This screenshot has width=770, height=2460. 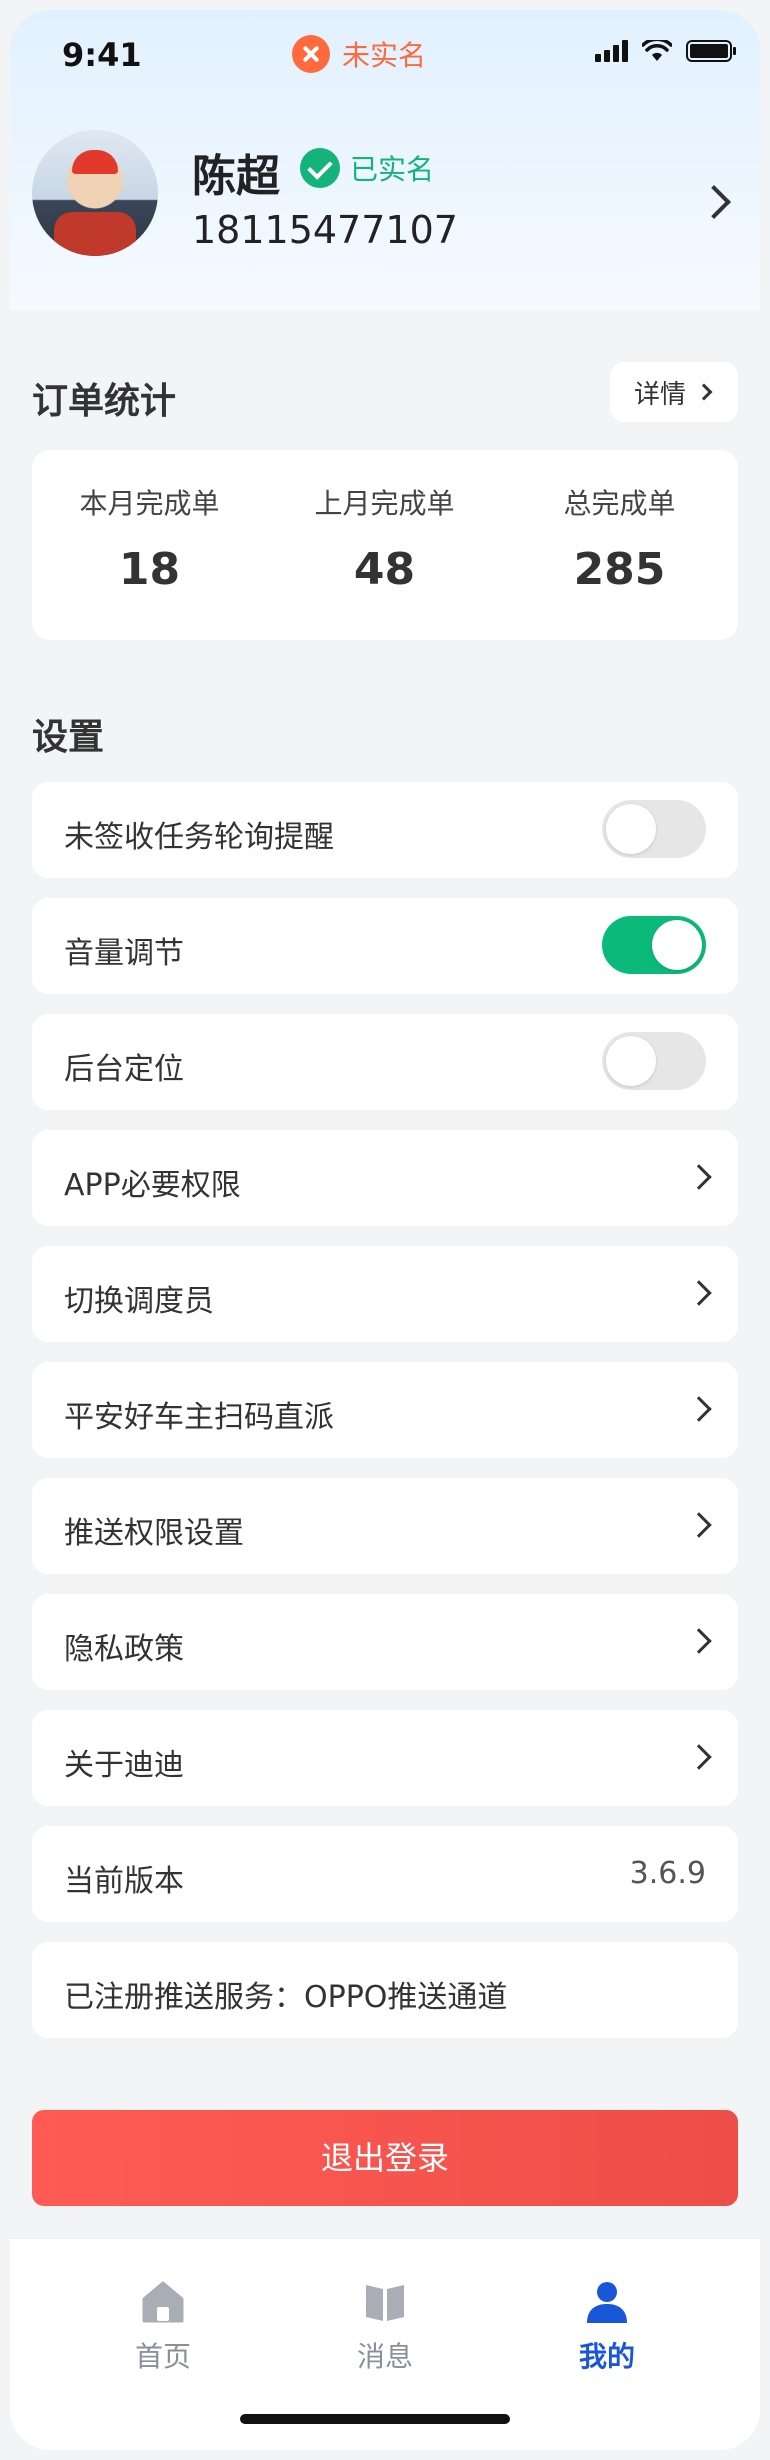 What do you see at coordinates (124, 1881) in the screenshot?
I see `setting-label: 当前版本` at bounding box center [124, 1881].